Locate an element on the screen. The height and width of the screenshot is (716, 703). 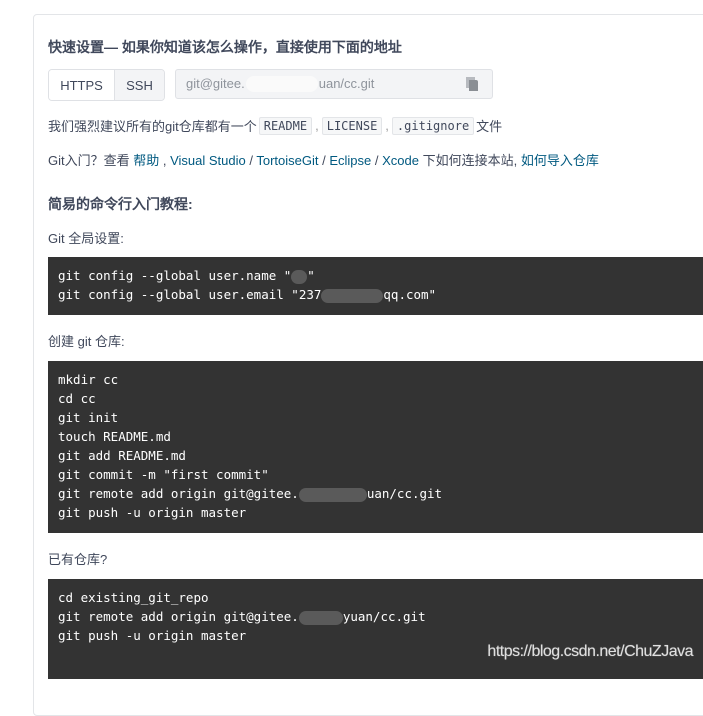
code-line: git commit -m "first commit" is located at coordinates (163, 474).